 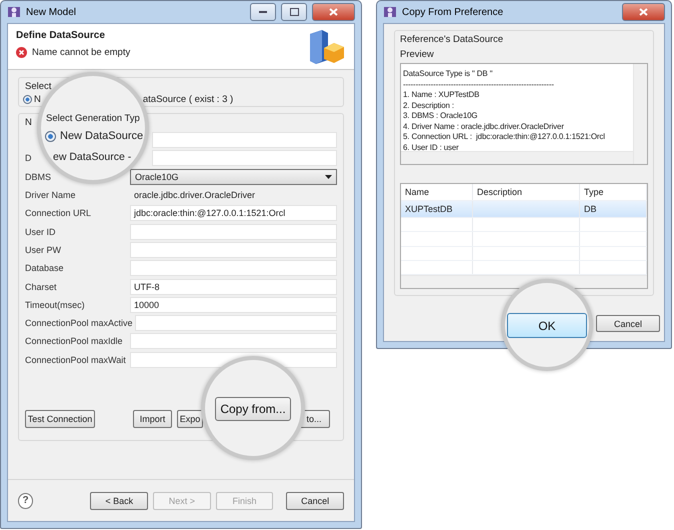 What do you see at coordinates (119, 501) in the screenshot?
I see `wizard-button: < Back` at bounding box center [119, 501].